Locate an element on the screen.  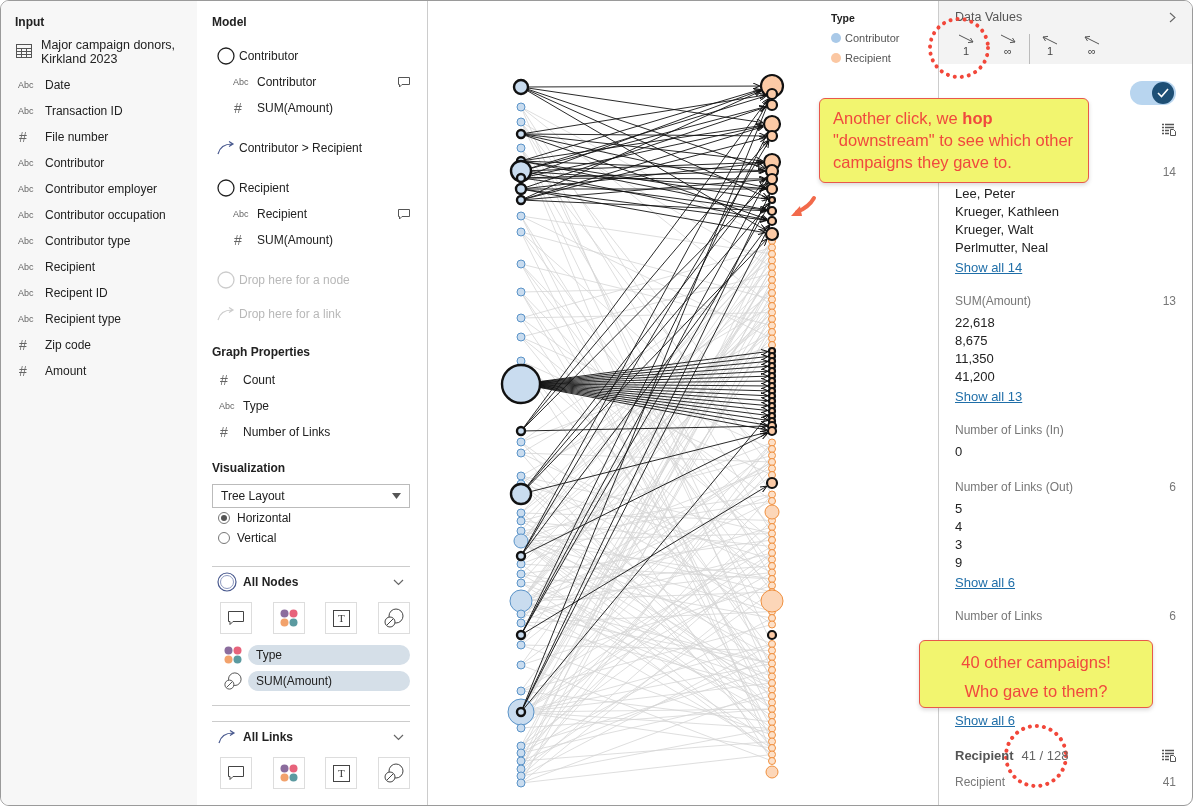
field-value: 3 is located at coordinates (959, 545).